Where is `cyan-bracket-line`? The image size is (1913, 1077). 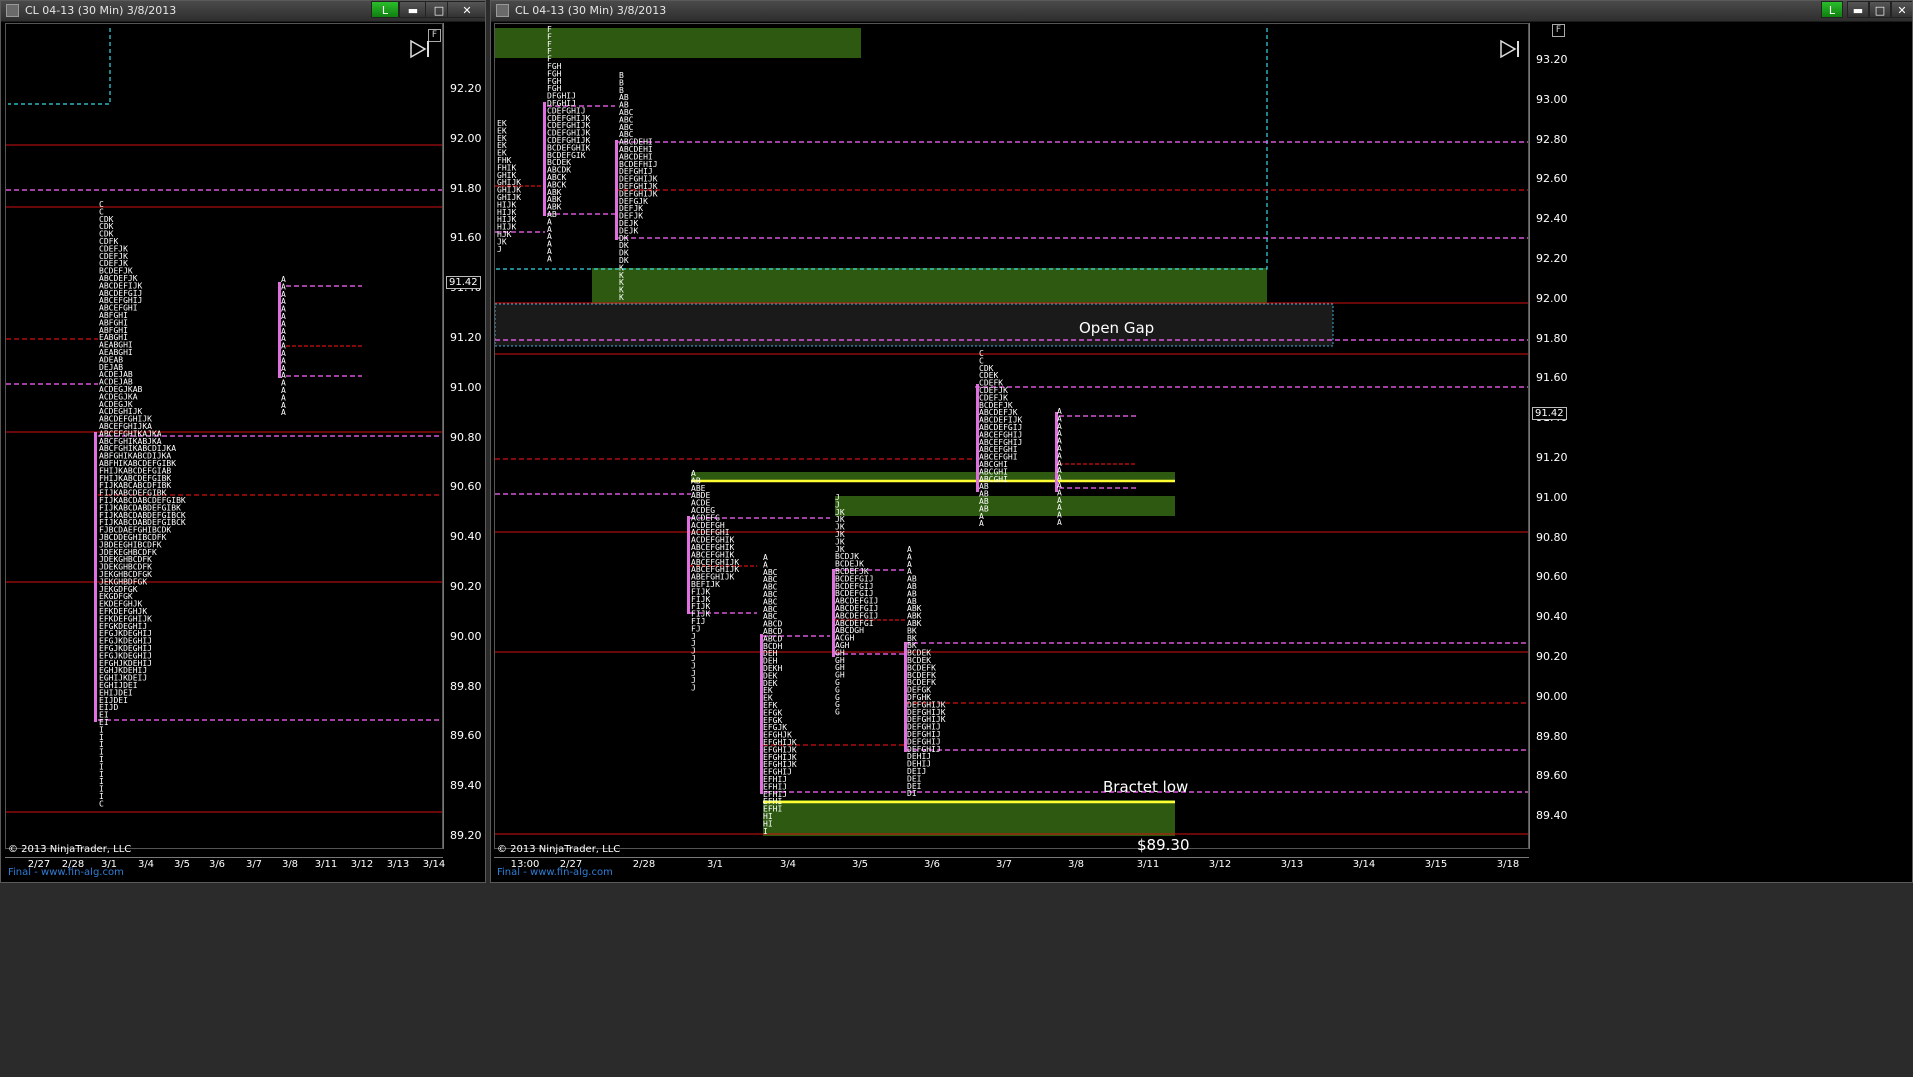
cyan-bracket-line is located at coordinates (59, 66).